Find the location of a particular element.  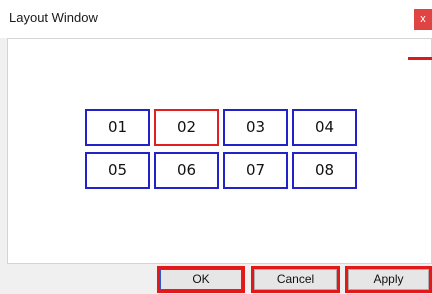

cancel-button-label: Cancel is located at coordinates (295, 279).